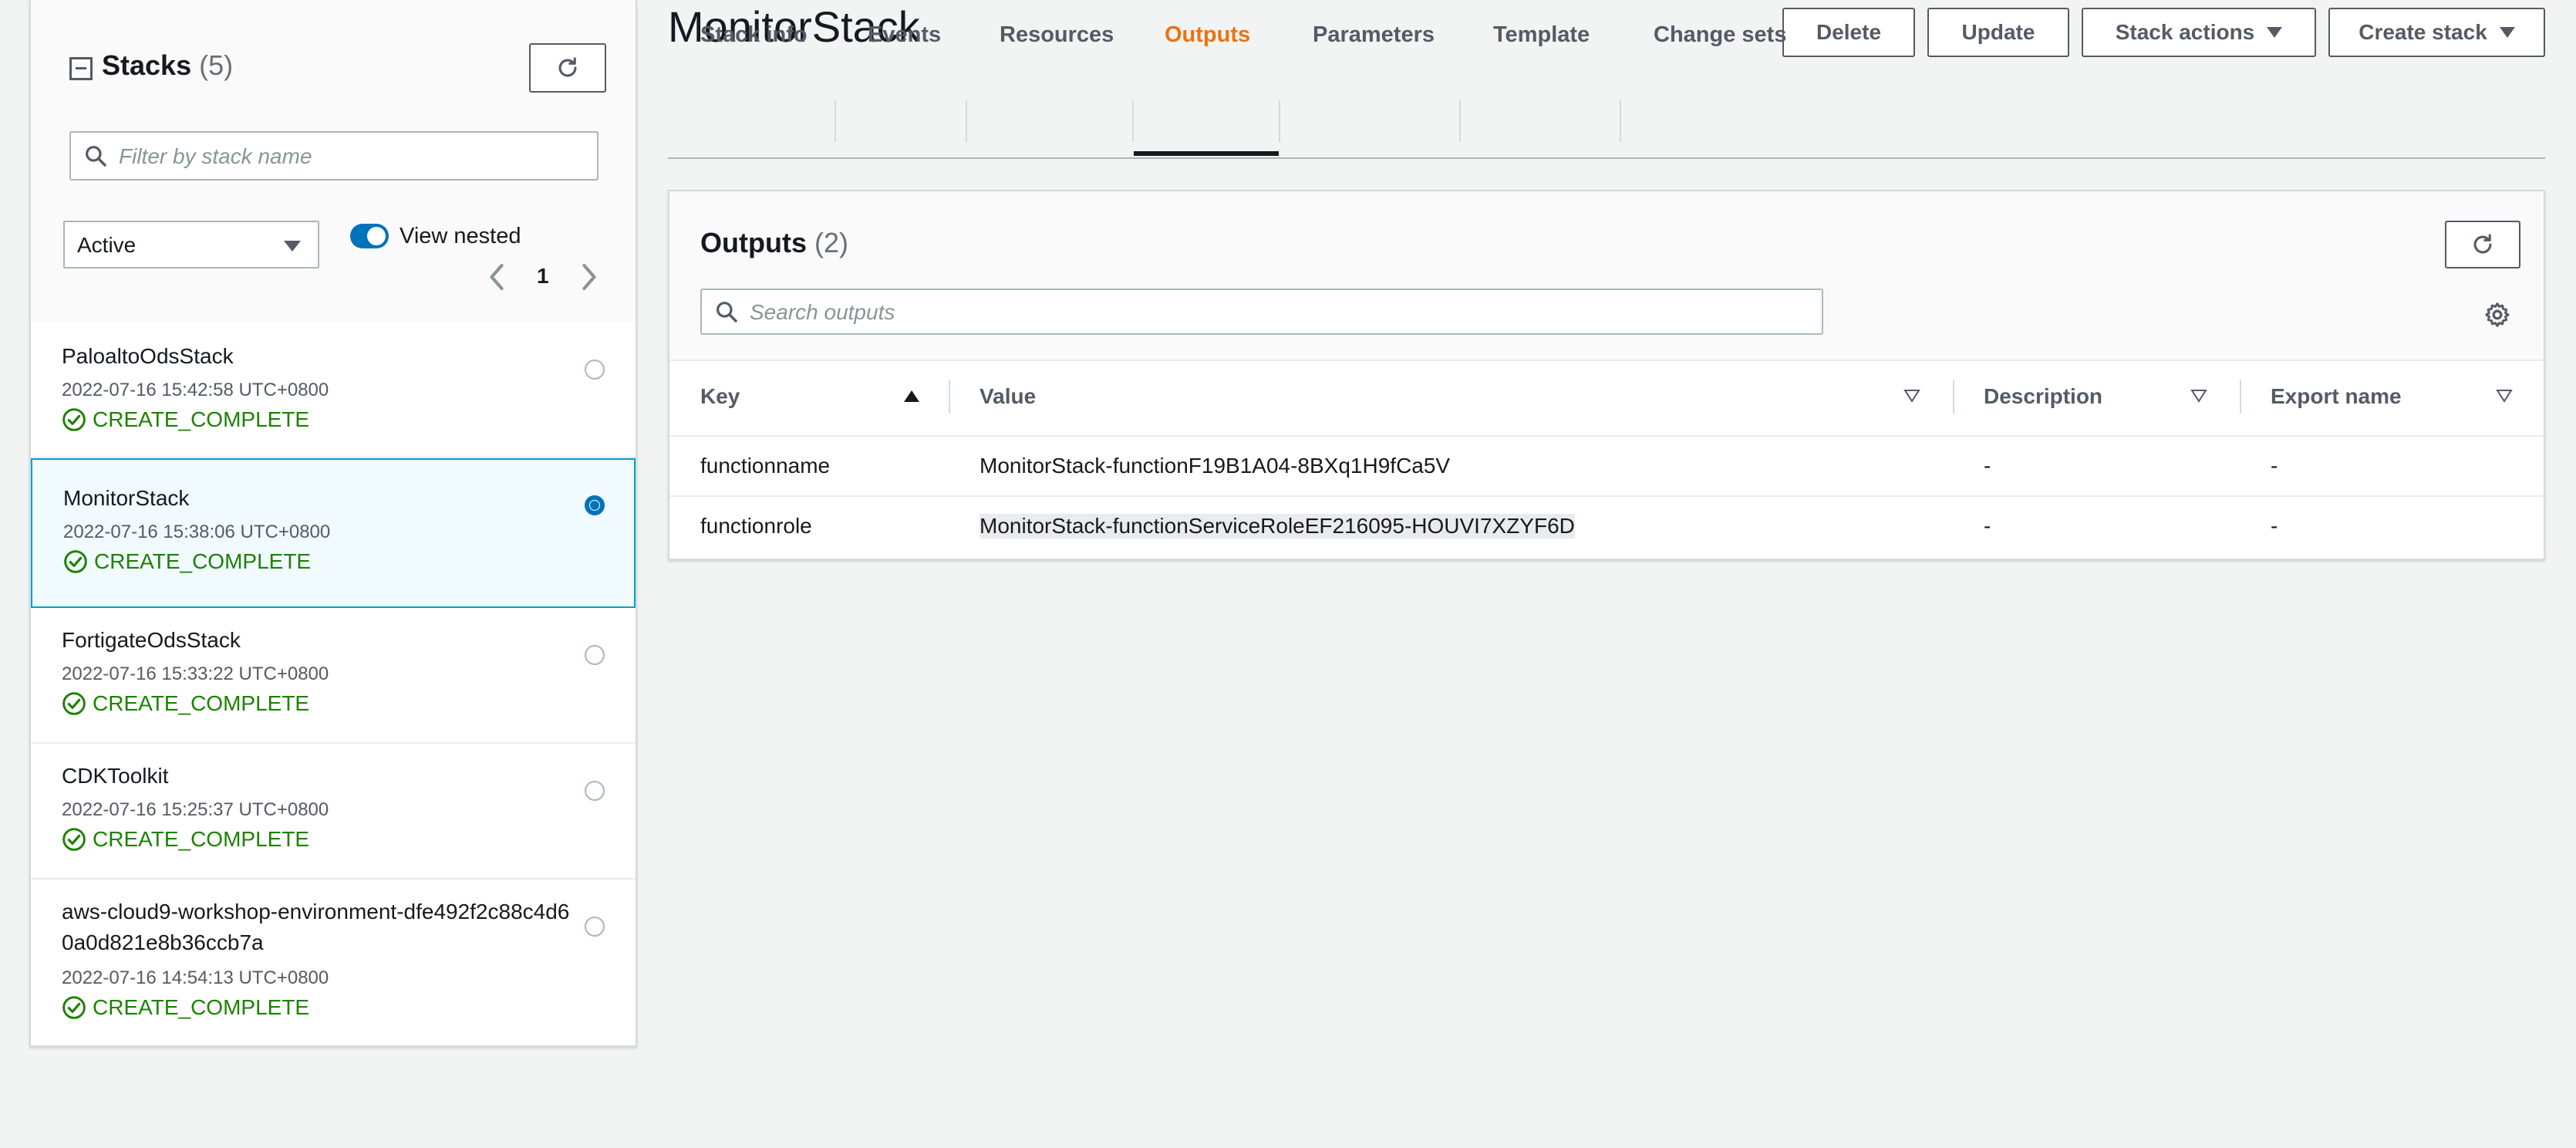 The height and width of the screenshot is (1148, 2576). Describe the element at coordinates (316, 640) in the screenshot. I see `stack-name: FortigateOdsStack` at that location.